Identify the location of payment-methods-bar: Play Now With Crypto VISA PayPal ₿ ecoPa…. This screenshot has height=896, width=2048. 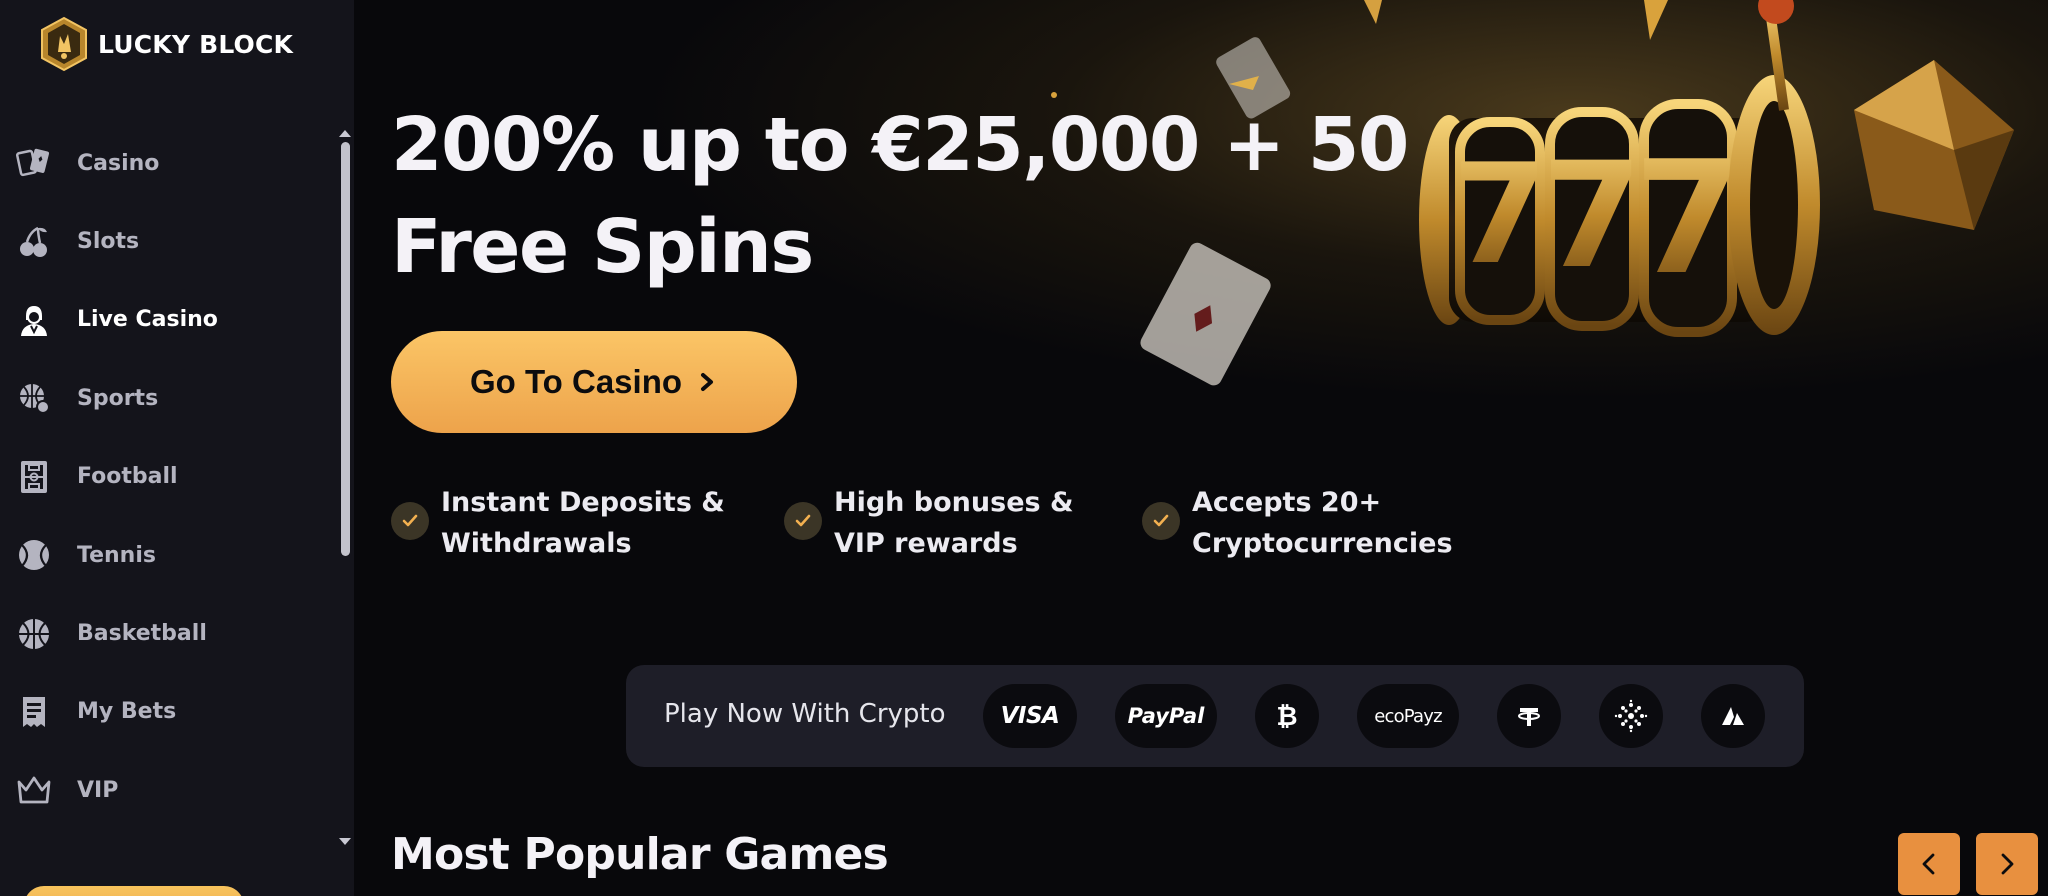
(1215, 716).